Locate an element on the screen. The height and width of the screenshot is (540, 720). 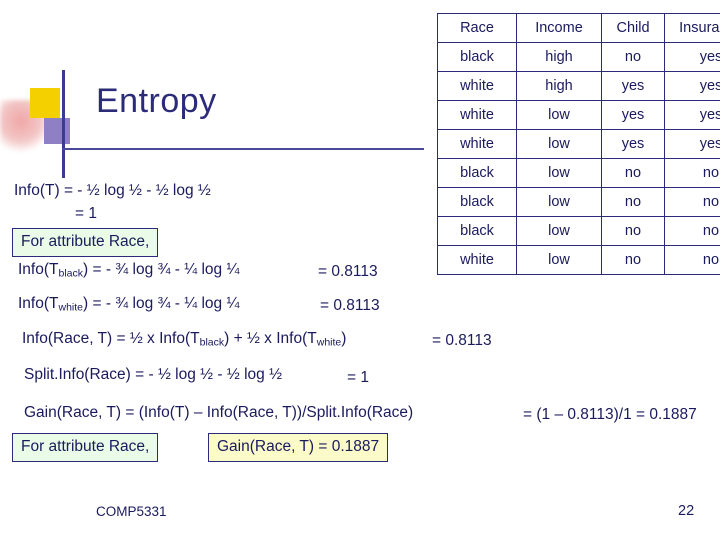
info-white-expression: Info(Twhite) = - ¾ log ¾ - ¼ log ¼ is located at coordinates (129, 304).